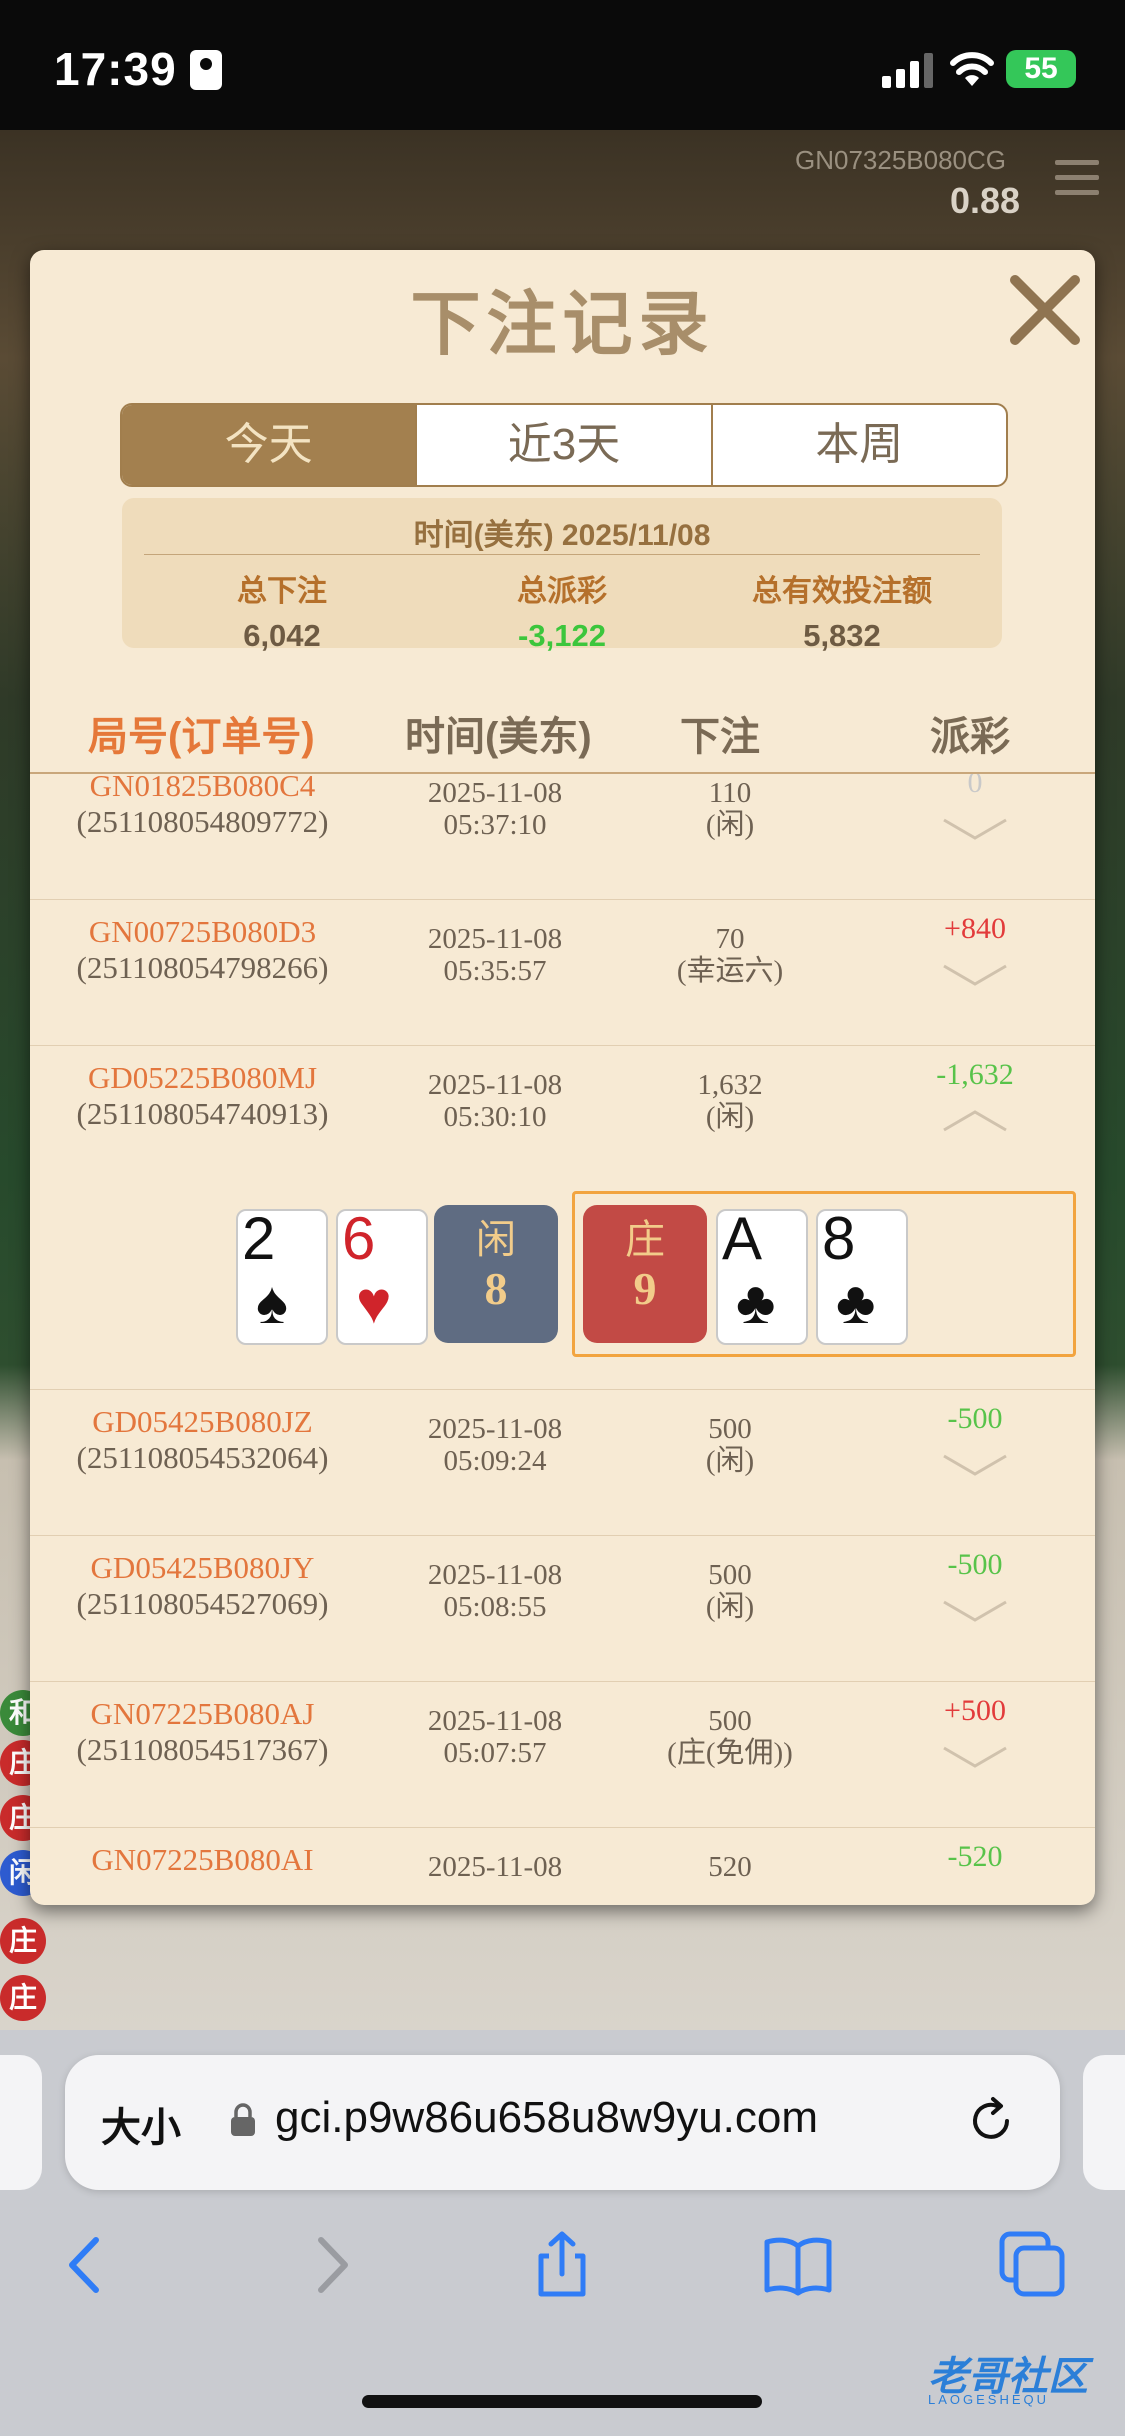 This screenshot has width=1125, height=2436. I want to click on text-size-button: 大小, so click(141, 2124).